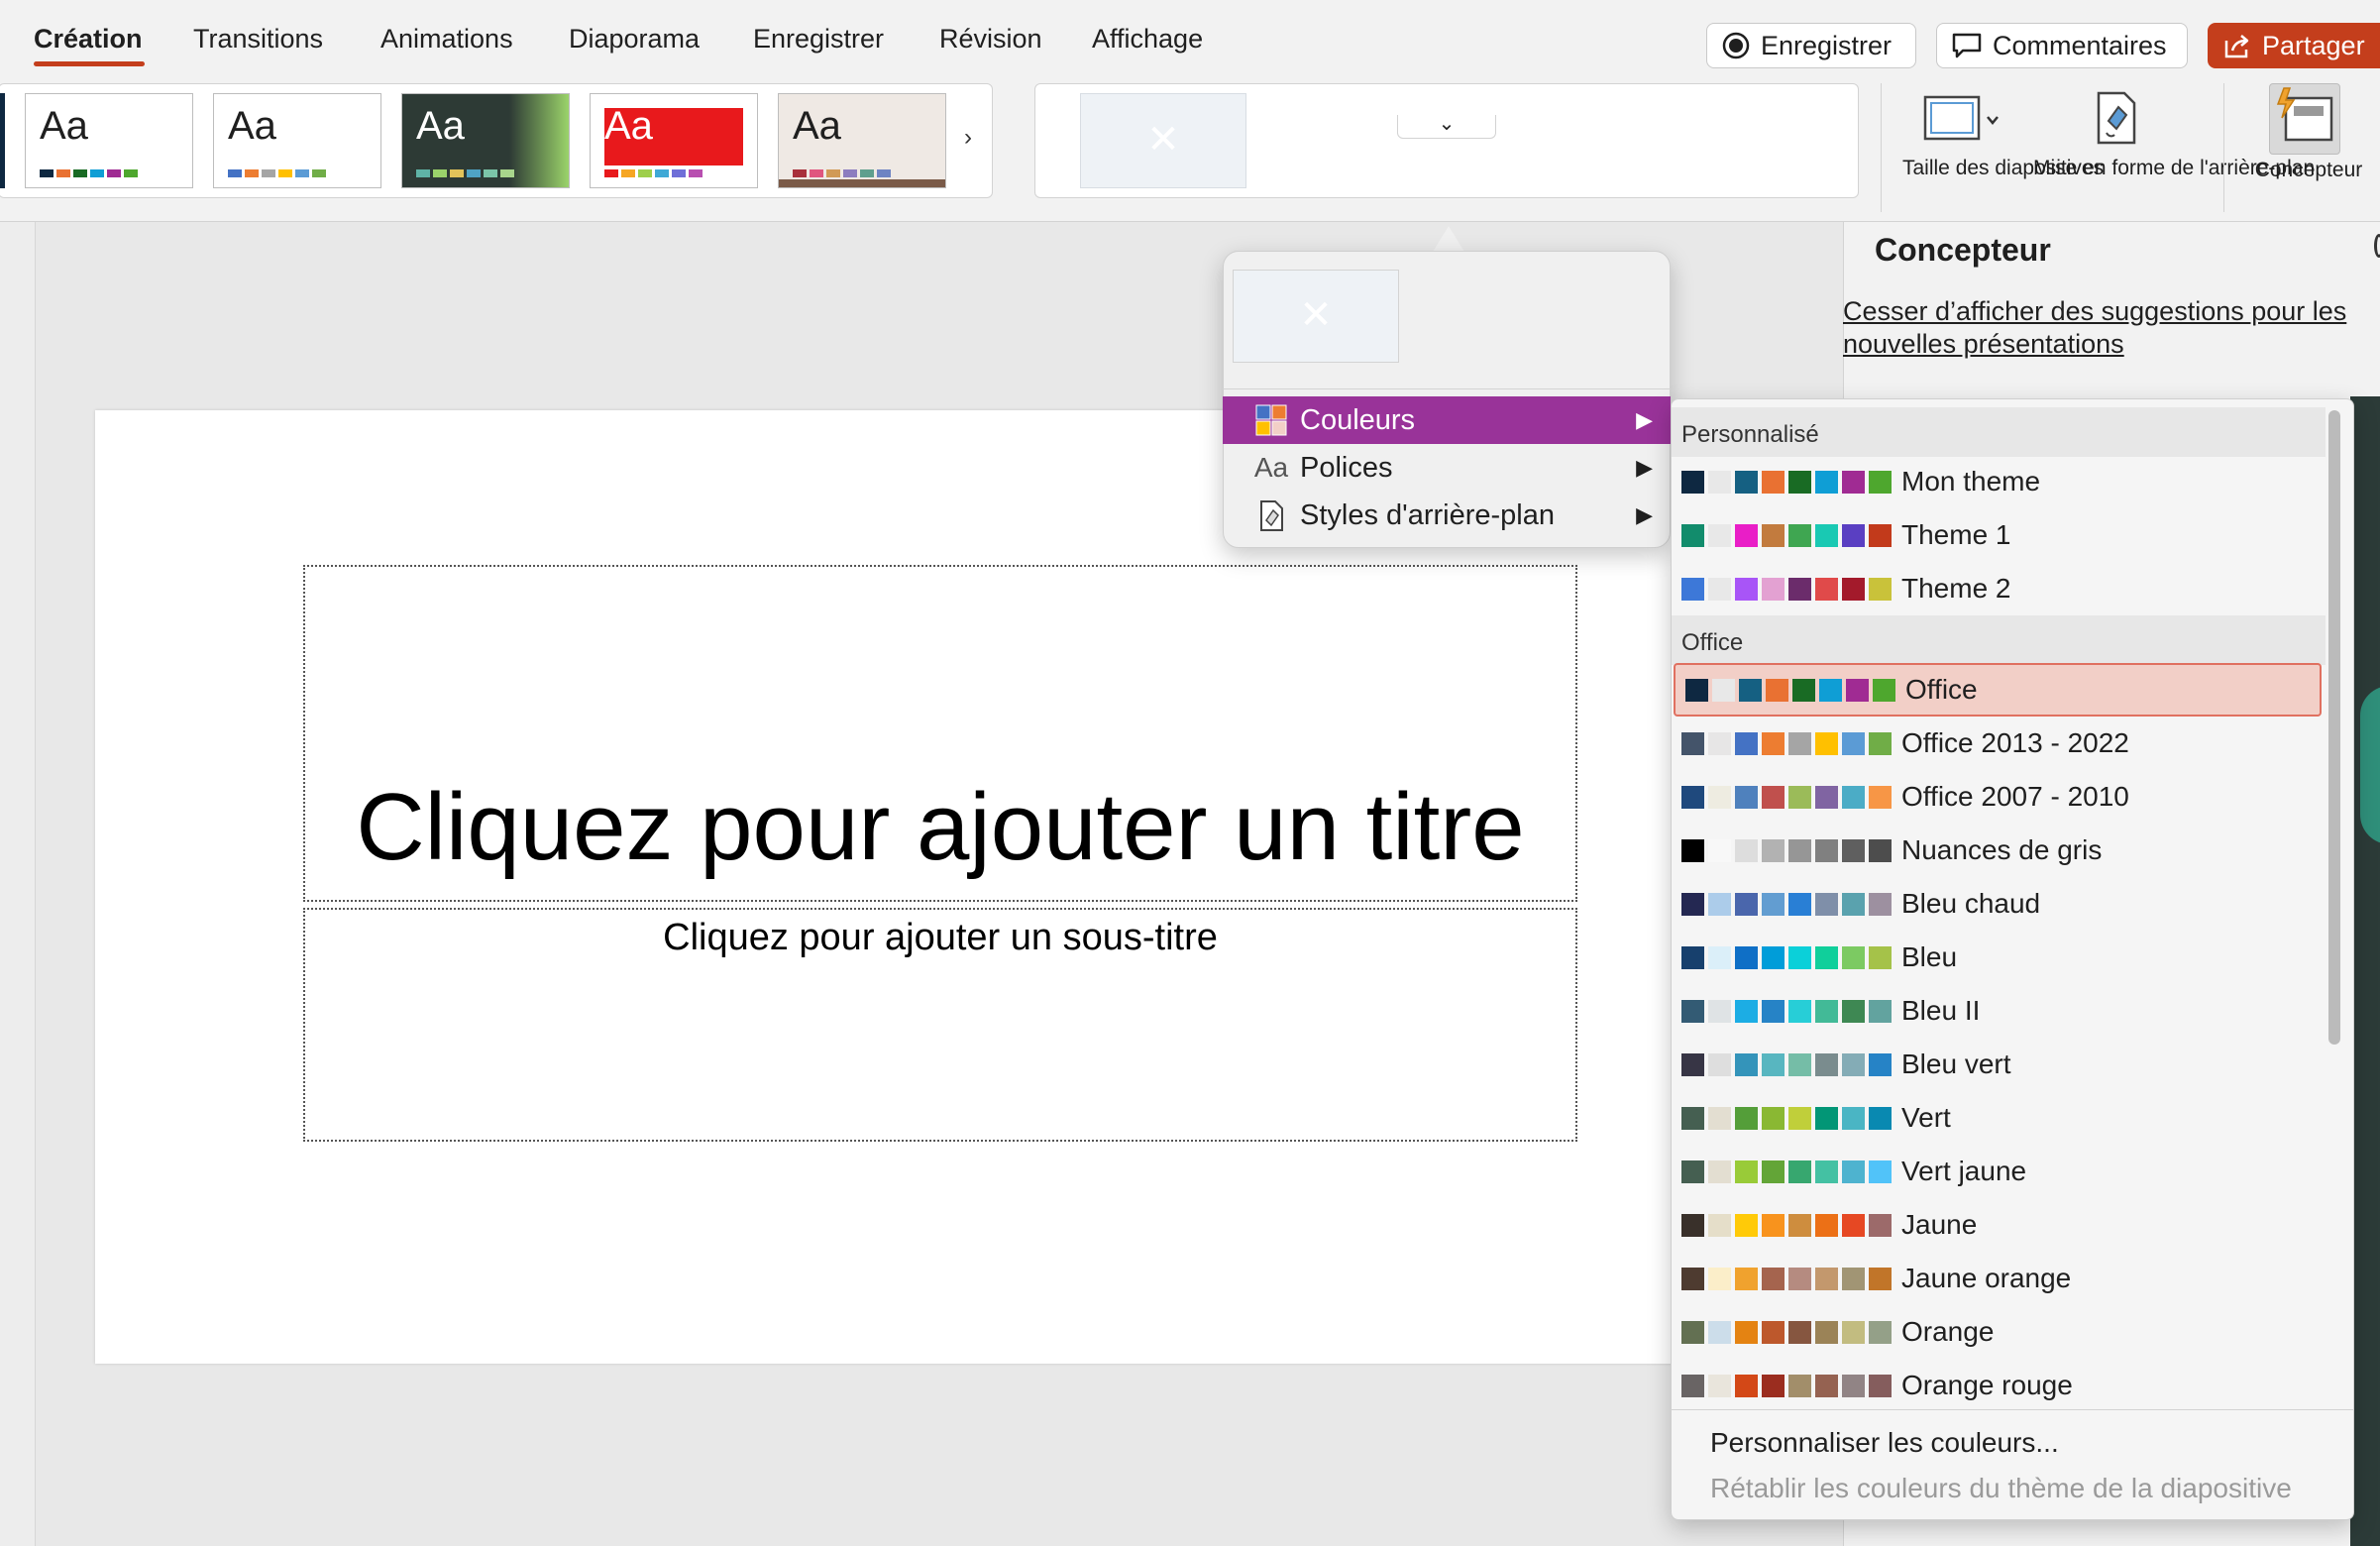 The width and height of the screenshot is (2380, 1546). I want to click on tab-transitions: Transitions, so click(258, 39).